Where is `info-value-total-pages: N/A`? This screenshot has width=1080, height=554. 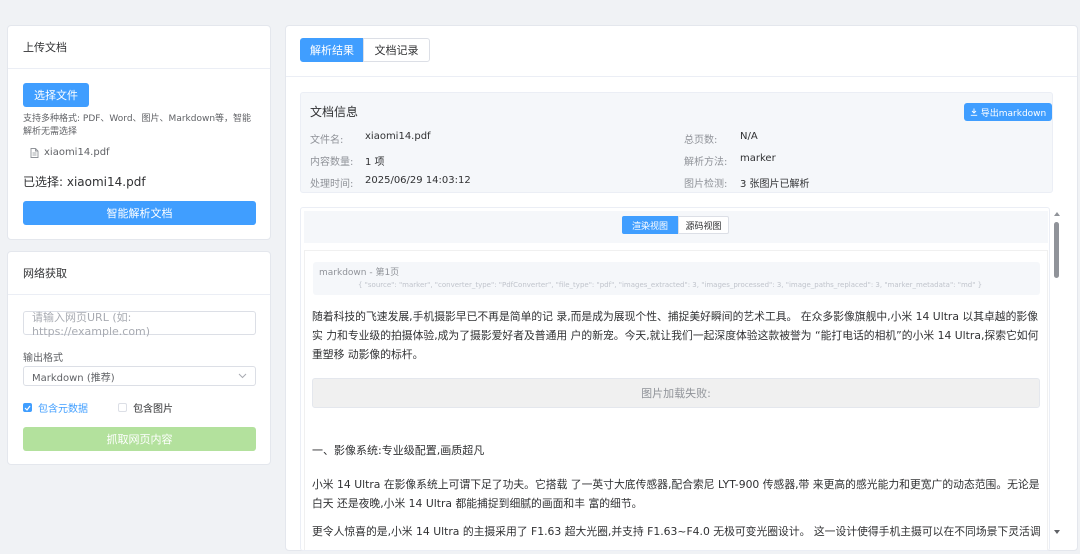
info-value-total-pages: N/A is located at coordinates (749, 136).